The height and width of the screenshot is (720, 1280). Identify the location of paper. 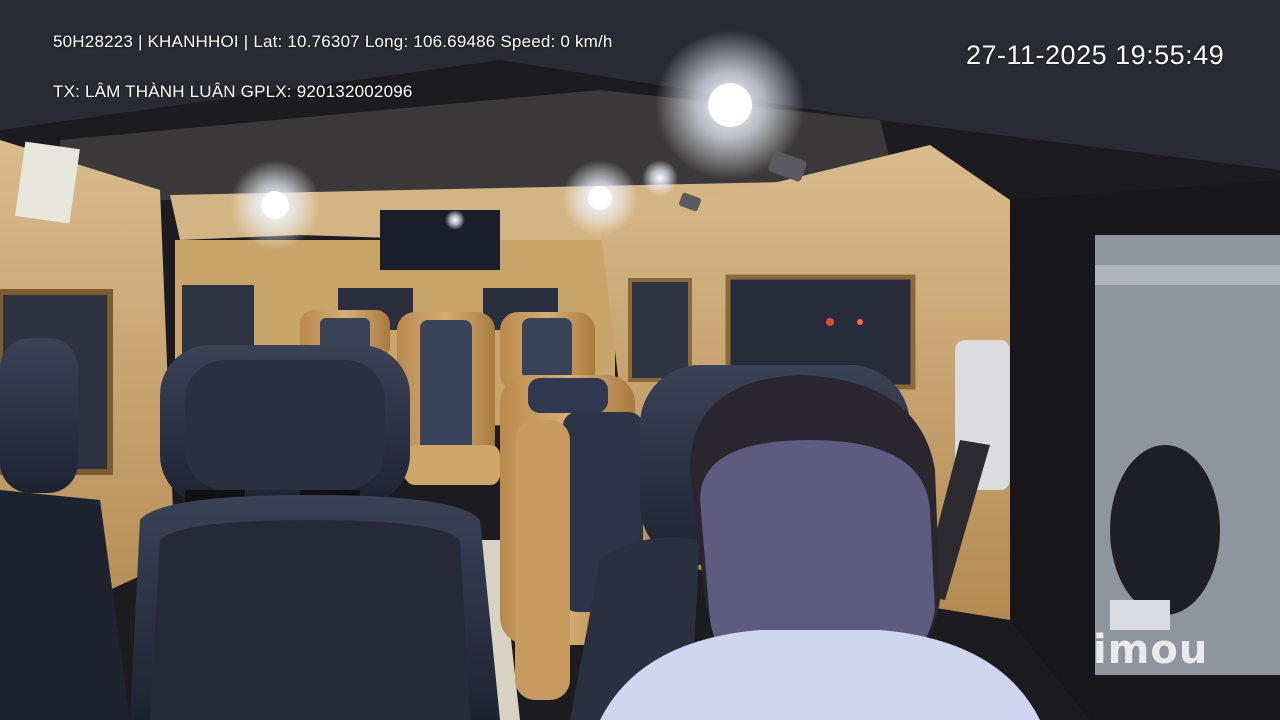
(1140, 615).